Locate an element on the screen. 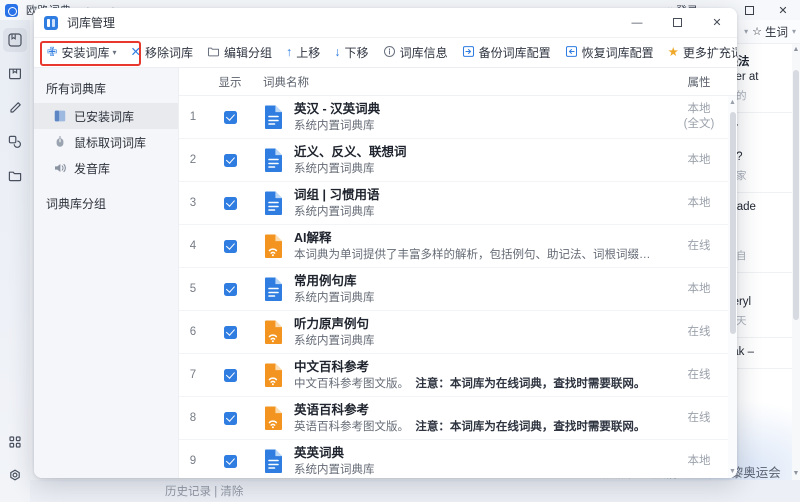  export-icon is located at coordinates (468, 53).